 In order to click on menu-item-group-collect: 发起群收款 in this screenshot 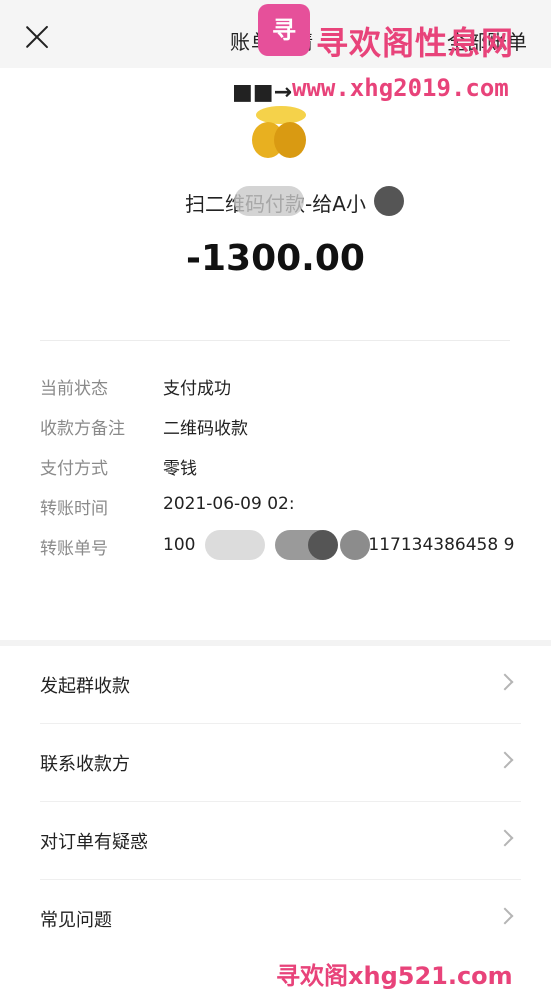, I will do `click(275, 685)`.